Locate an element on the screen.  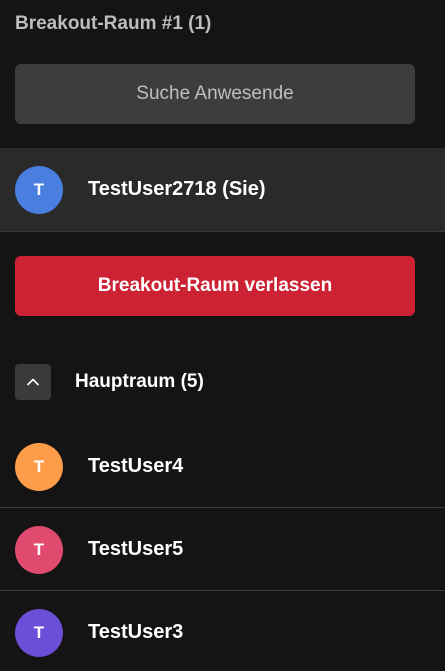
participant-row: T TestUser3 is located at coordinates (222, 631).